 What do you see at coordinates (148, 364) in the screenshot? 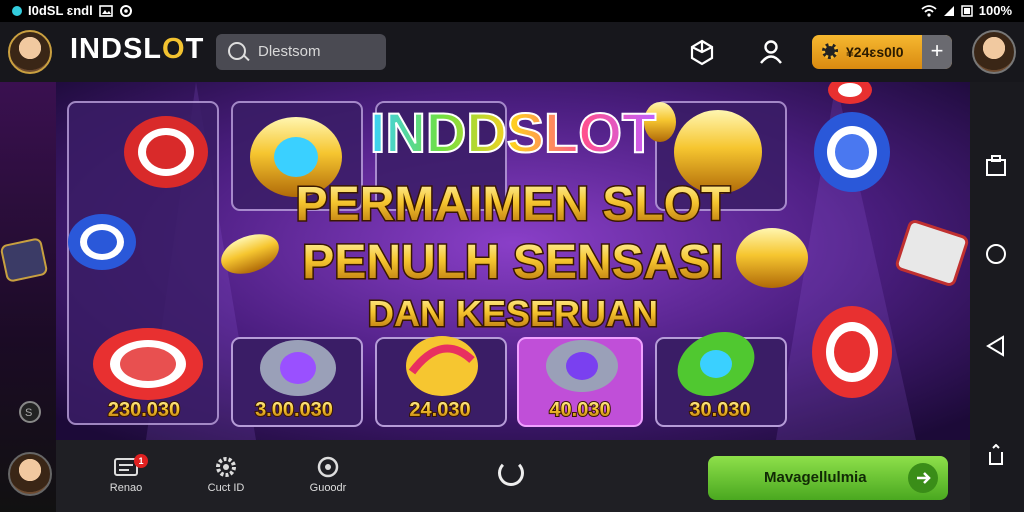
I see `poker-chip-red-large` at bounding box center [148, 364].